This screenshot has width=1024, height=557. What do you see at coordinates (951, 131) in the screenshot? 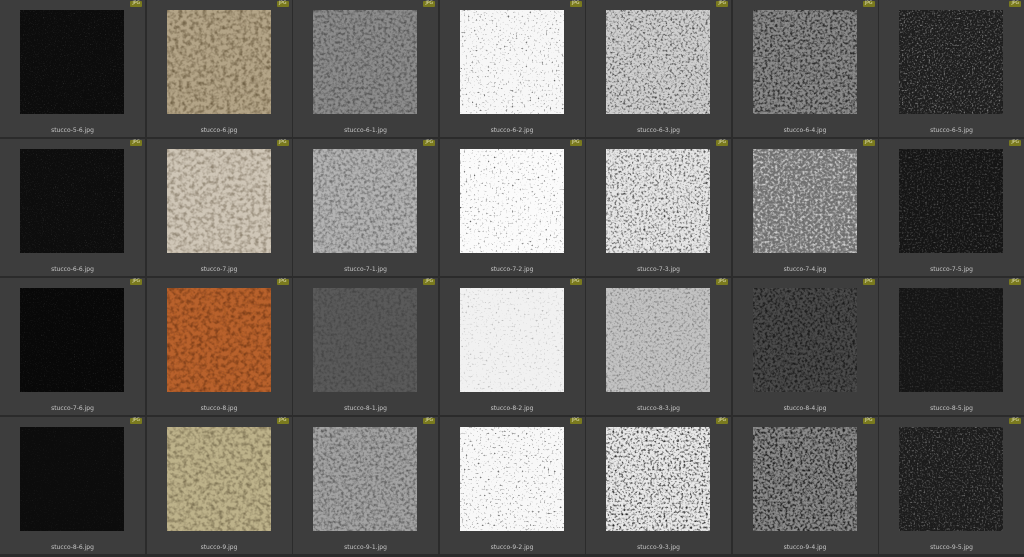
I see `file-name-label: stucco-6-5.jpg` at bounding box center [951, 131].